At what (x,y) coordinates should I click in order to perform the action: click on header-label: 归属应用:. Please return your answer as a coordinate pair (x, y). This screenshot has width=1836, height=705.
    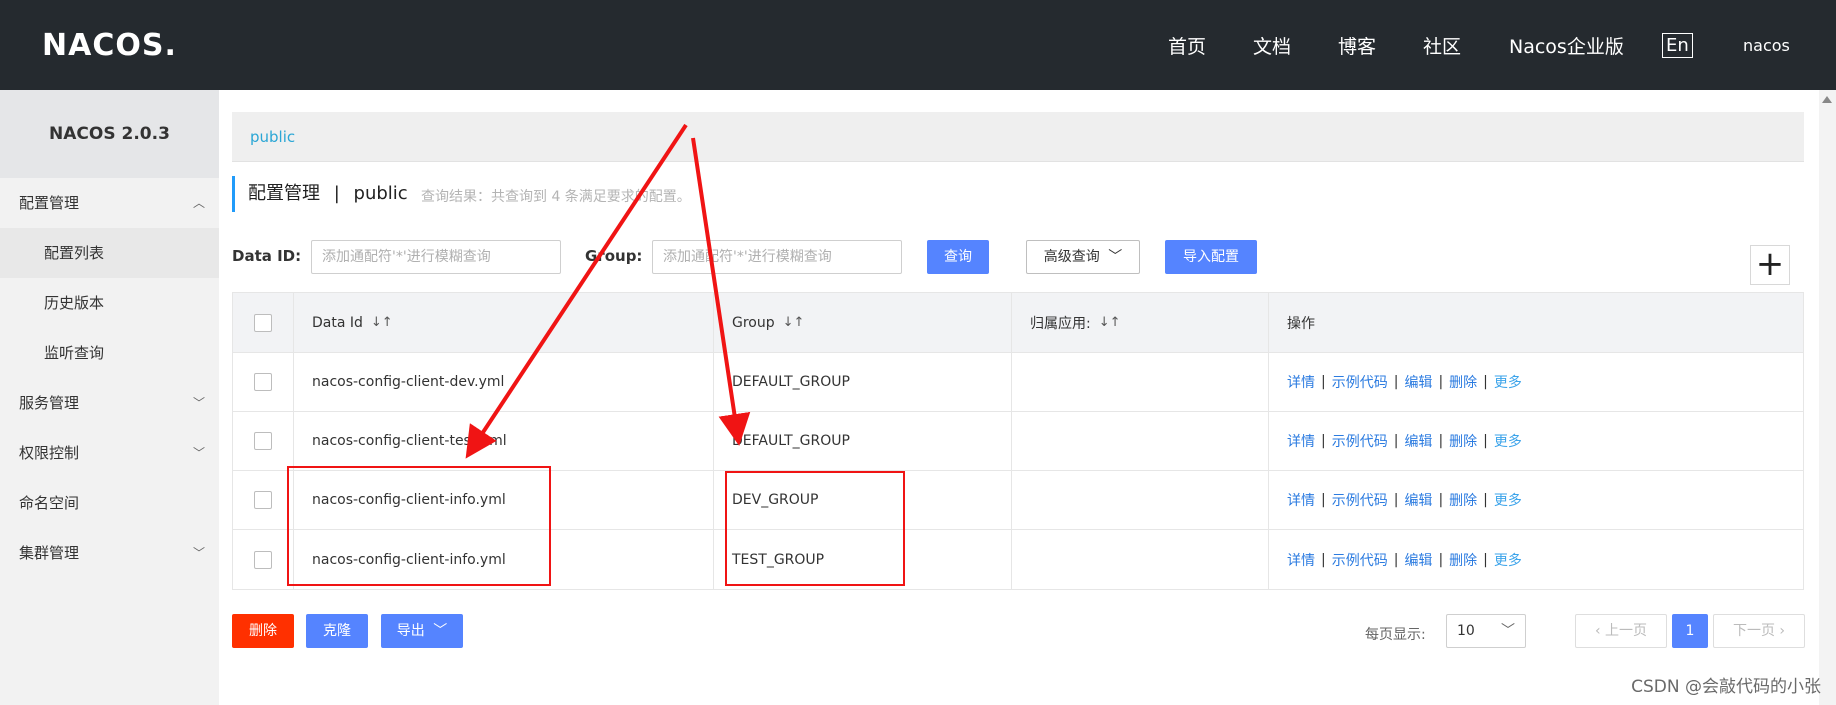
    Looking at the image, I should click on (1060, 323).